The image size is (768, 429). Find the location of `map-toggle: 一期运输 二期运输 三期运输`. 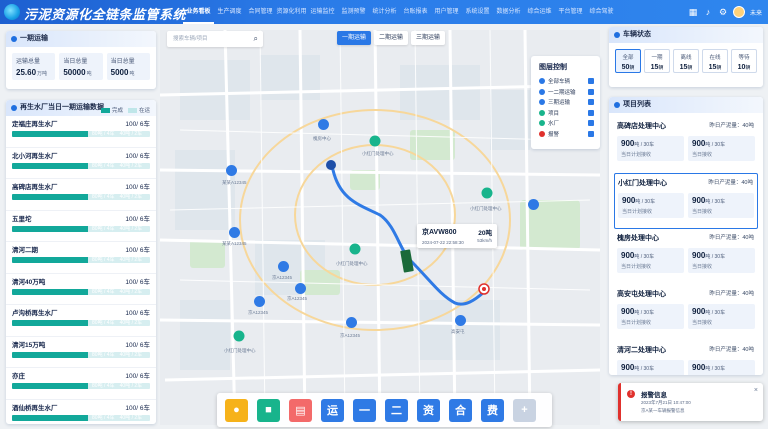

map-toggle: 一期运输 二期运输 三期运输 is located at coordinates (391, 38).